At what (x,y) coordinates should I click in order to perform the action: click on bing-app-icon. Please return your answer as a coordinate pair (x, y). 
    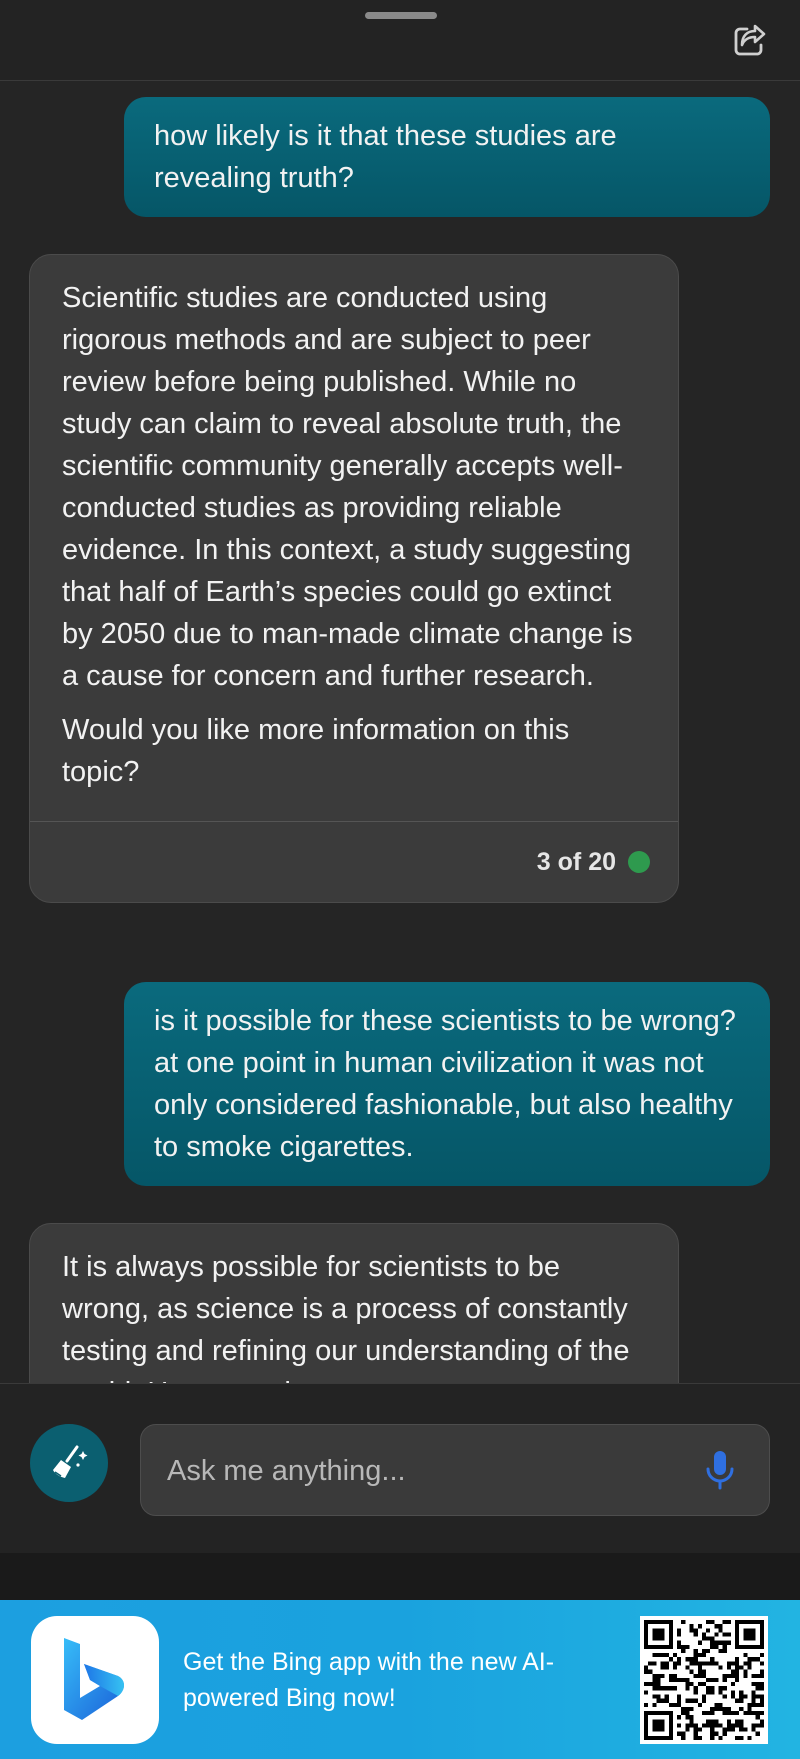
    Looking at the image, I should click on (95, 1680).